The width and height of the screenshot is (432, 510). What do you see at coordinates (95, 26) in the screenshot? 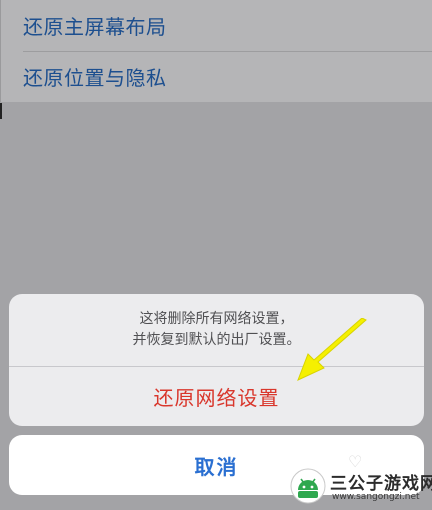
I see `settings-item-label: 还原主屏幕布局` at bounding box center [95, 26].